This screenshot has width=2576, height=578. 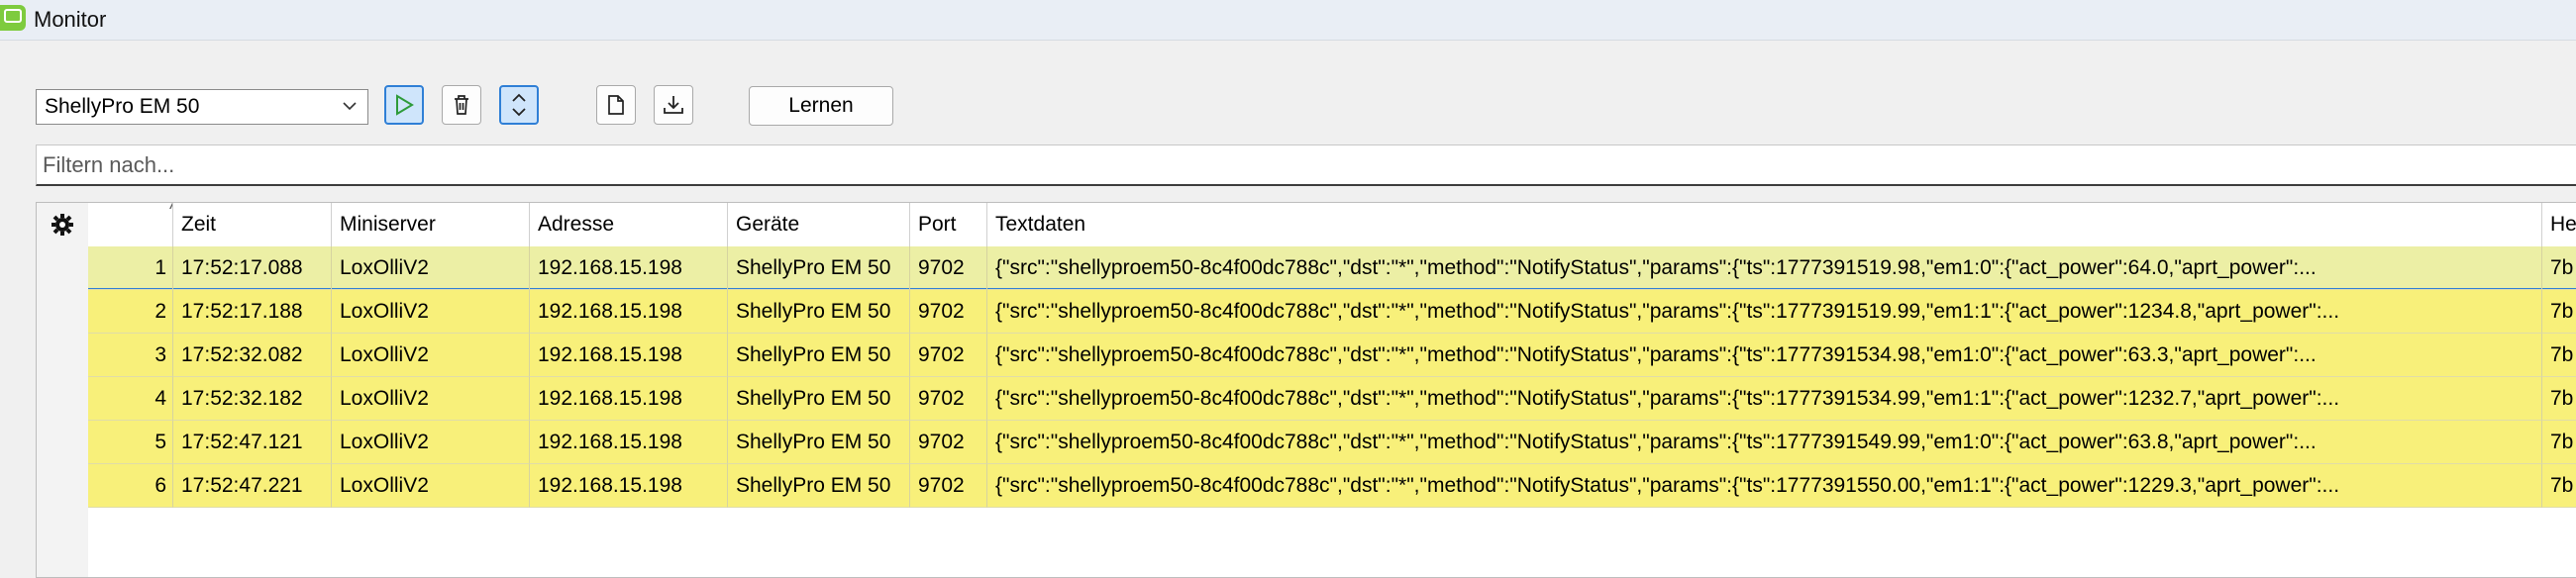 I want to click on play-icon, so click(x=405, y=105).